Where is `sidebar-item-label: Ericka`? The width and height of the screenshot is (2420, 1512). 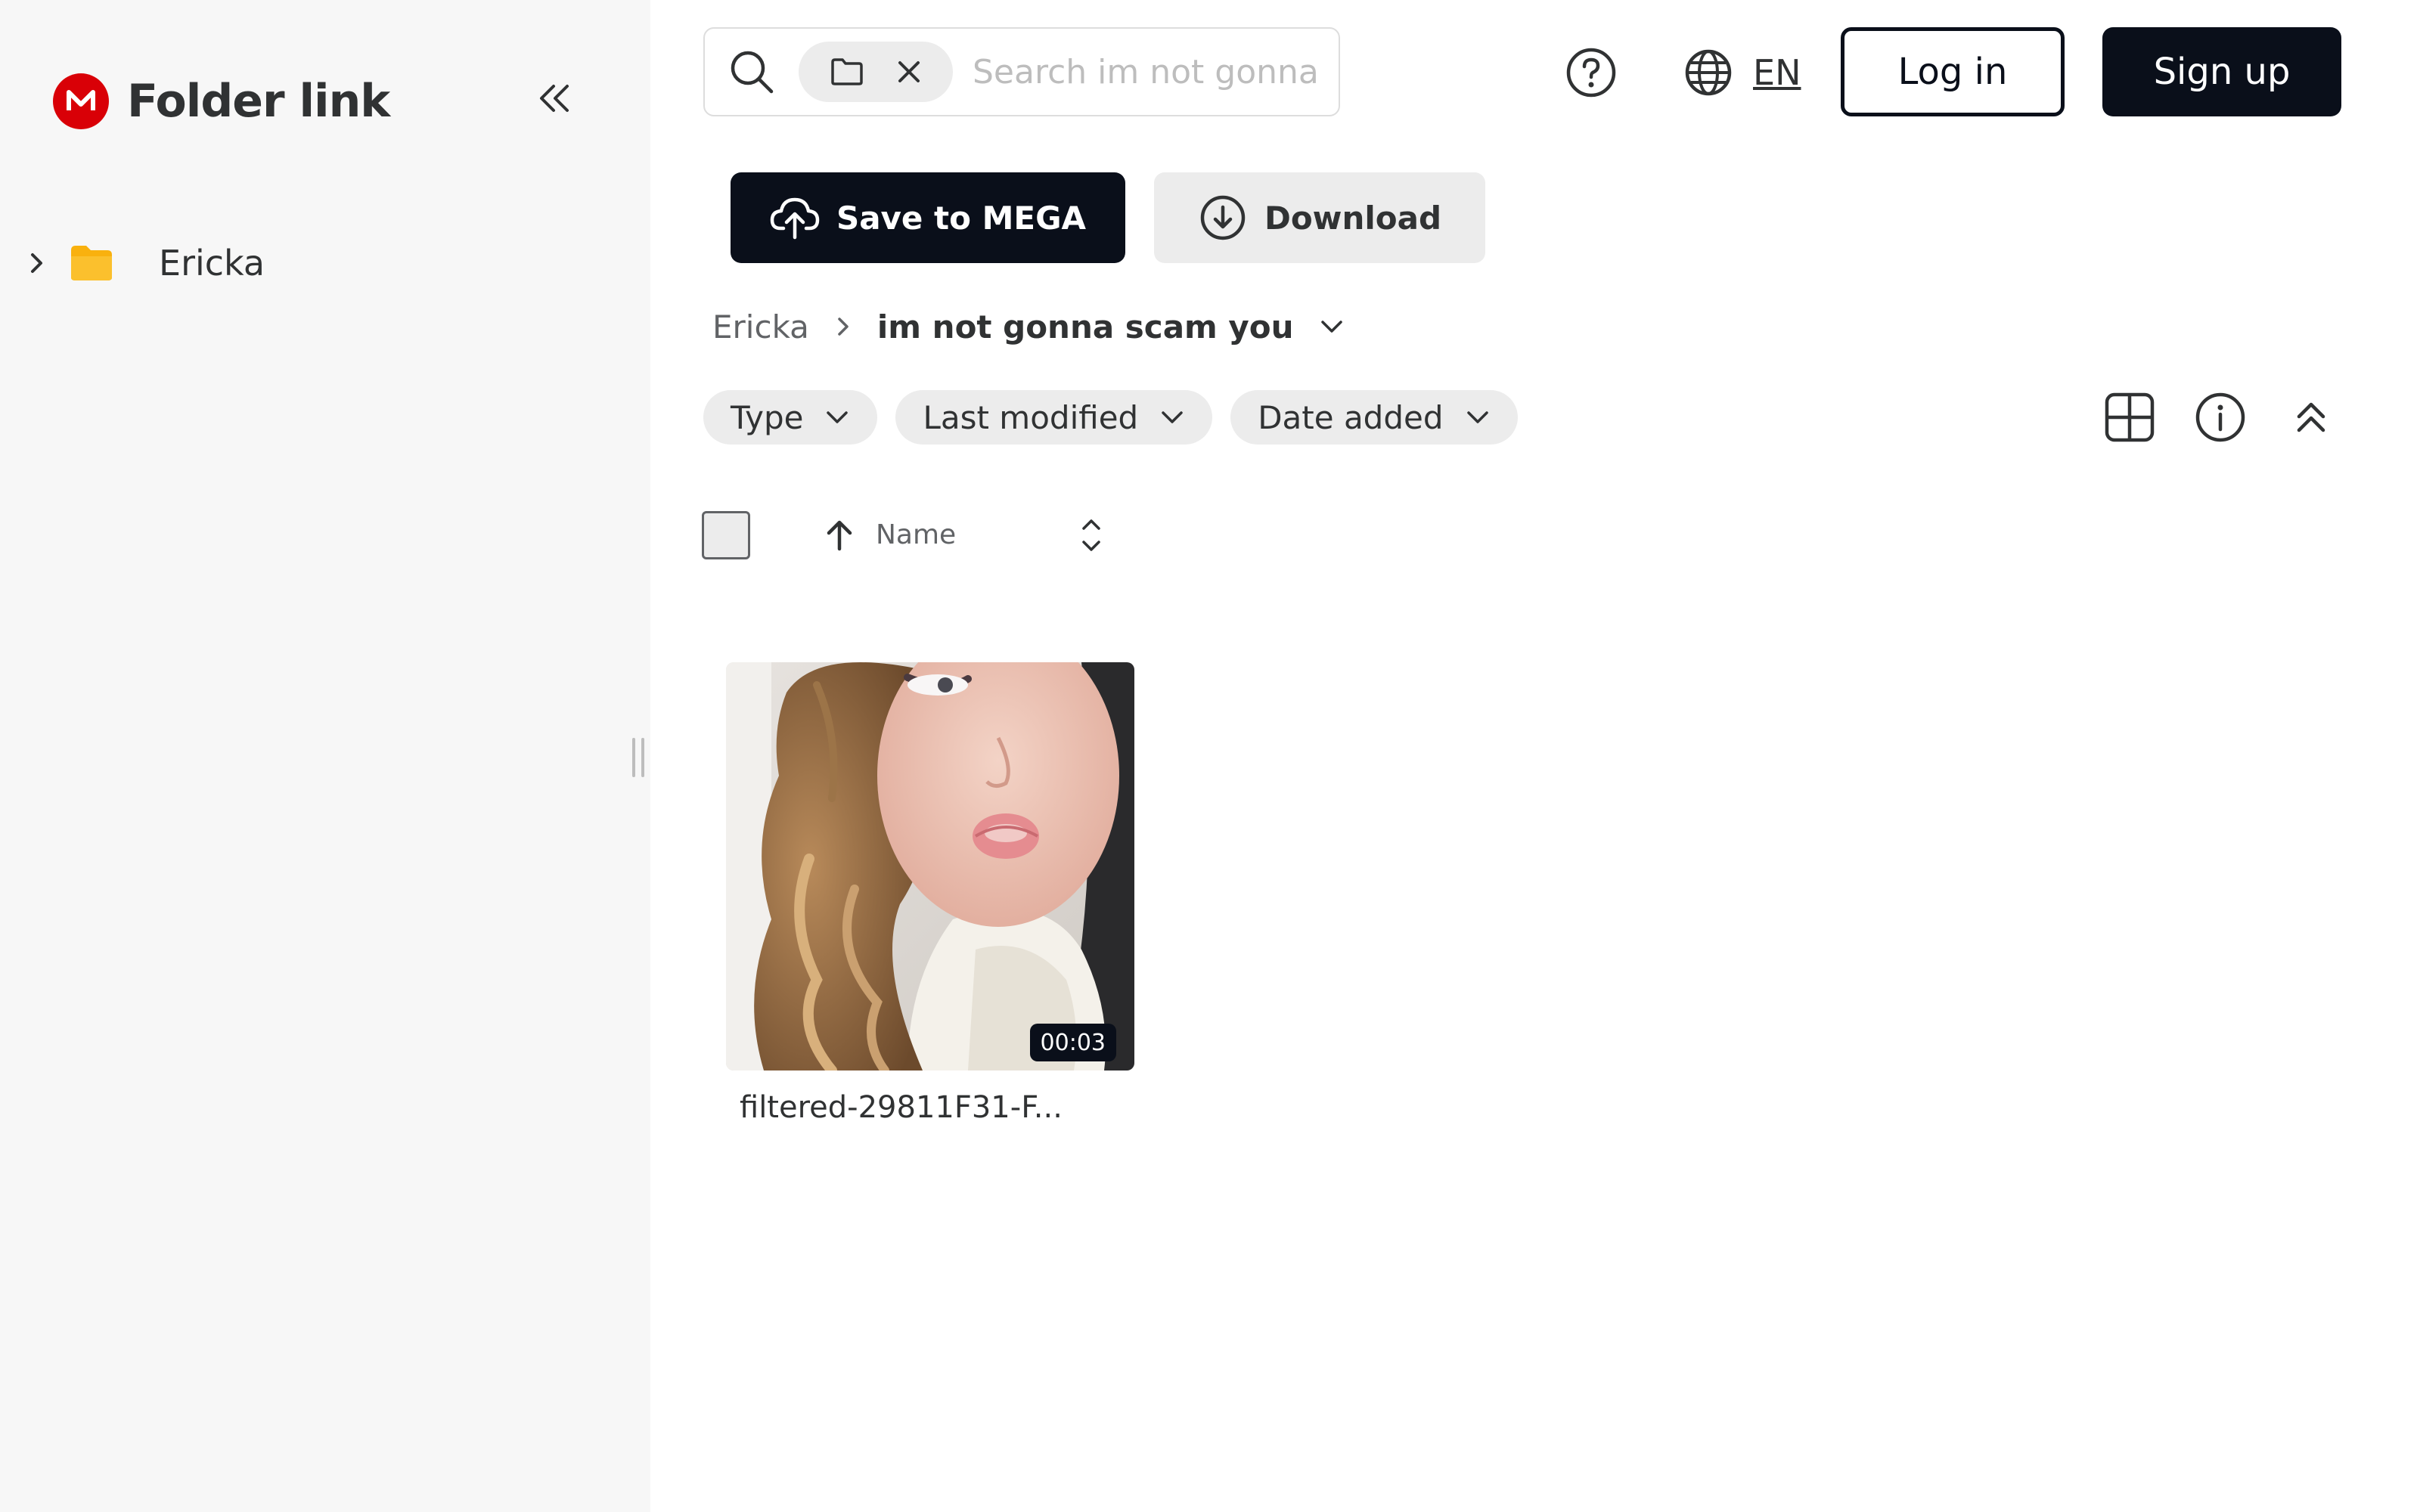 sidebar-item-label: Ericka is located at coordinates (212, 263).